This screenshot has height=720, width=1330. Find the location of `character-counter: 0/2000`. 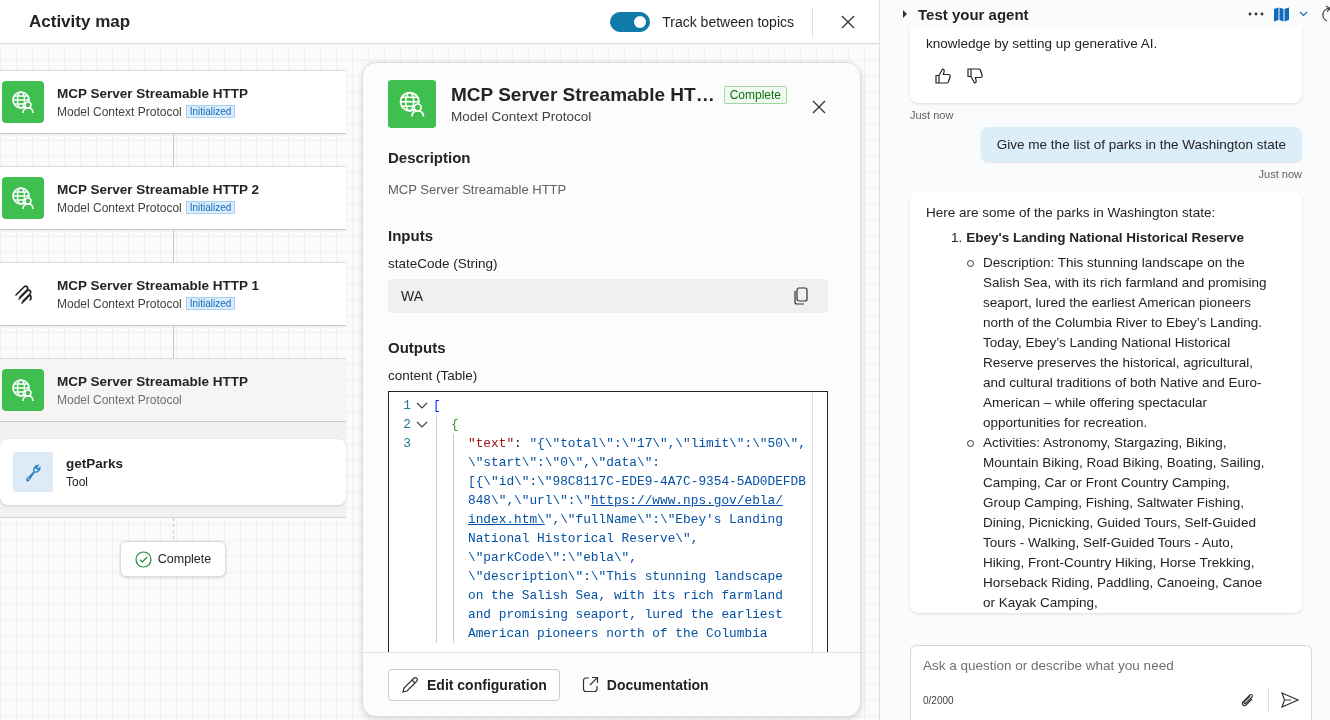

character-counter: 0/2000 is located at coordinates (938, 700).